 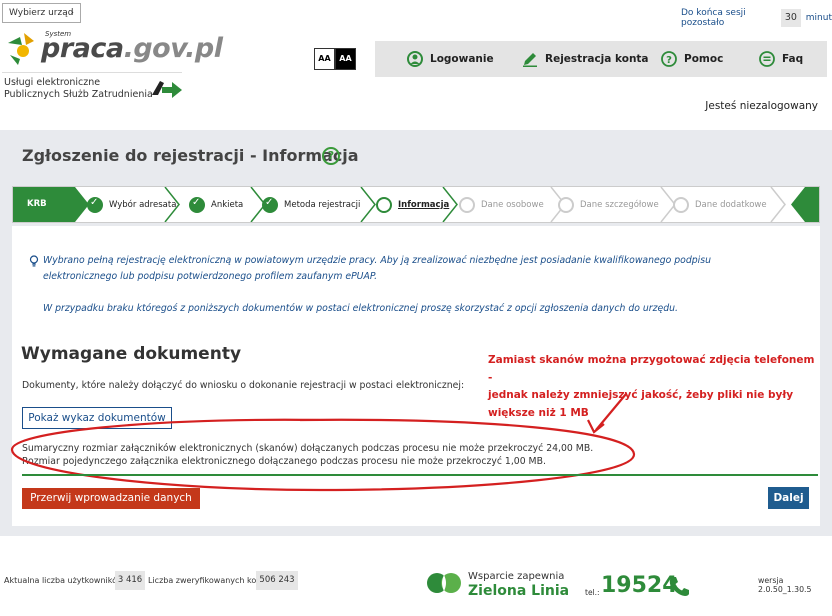 I want to click on nav-faq-label: Faq, so click(x=793, y=59).